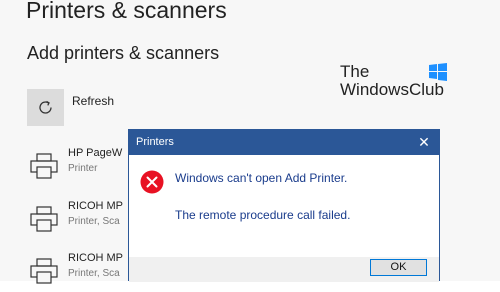 Image resolution: width=500 pixels, height=292 pixels. Describe the element at coordinates (261, 178) in the screenshot. I see `error-message-primary: Windows can't open Add Printer.` at that location.